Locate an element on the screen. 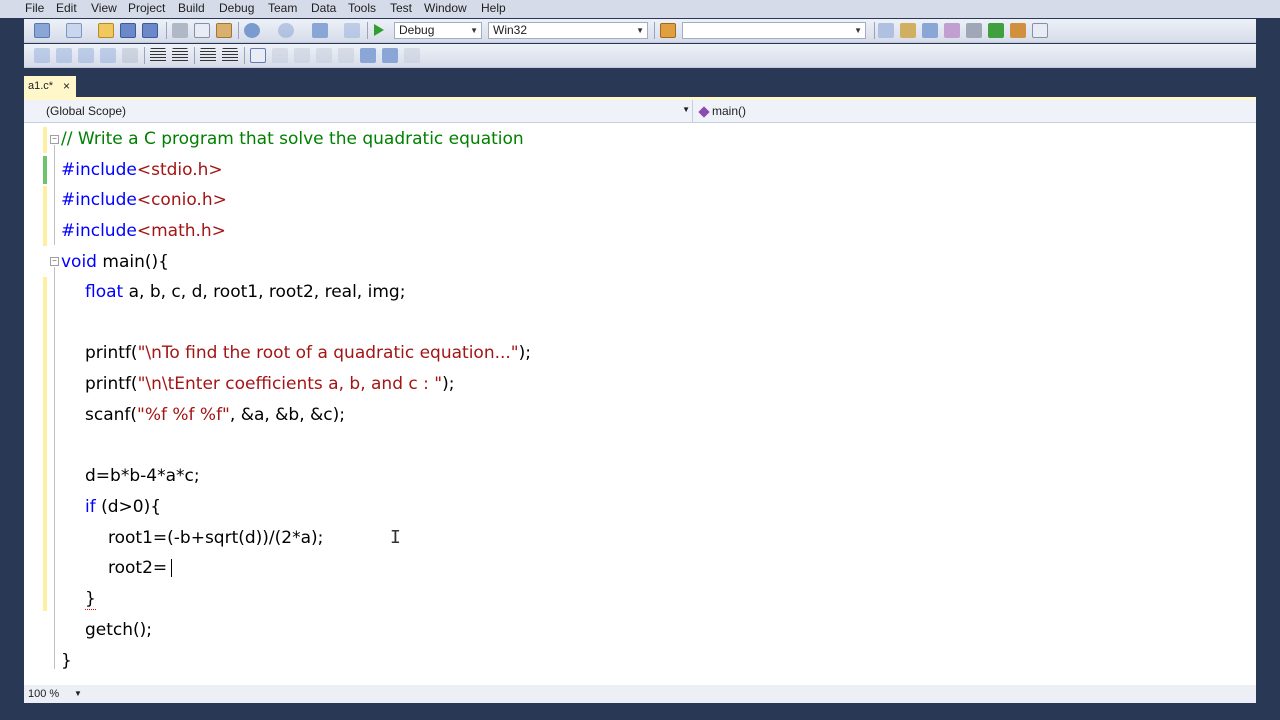 The width and height of the screenshot is (1280, 720). code-line-15: root2= is located at coordinates (138, 568).